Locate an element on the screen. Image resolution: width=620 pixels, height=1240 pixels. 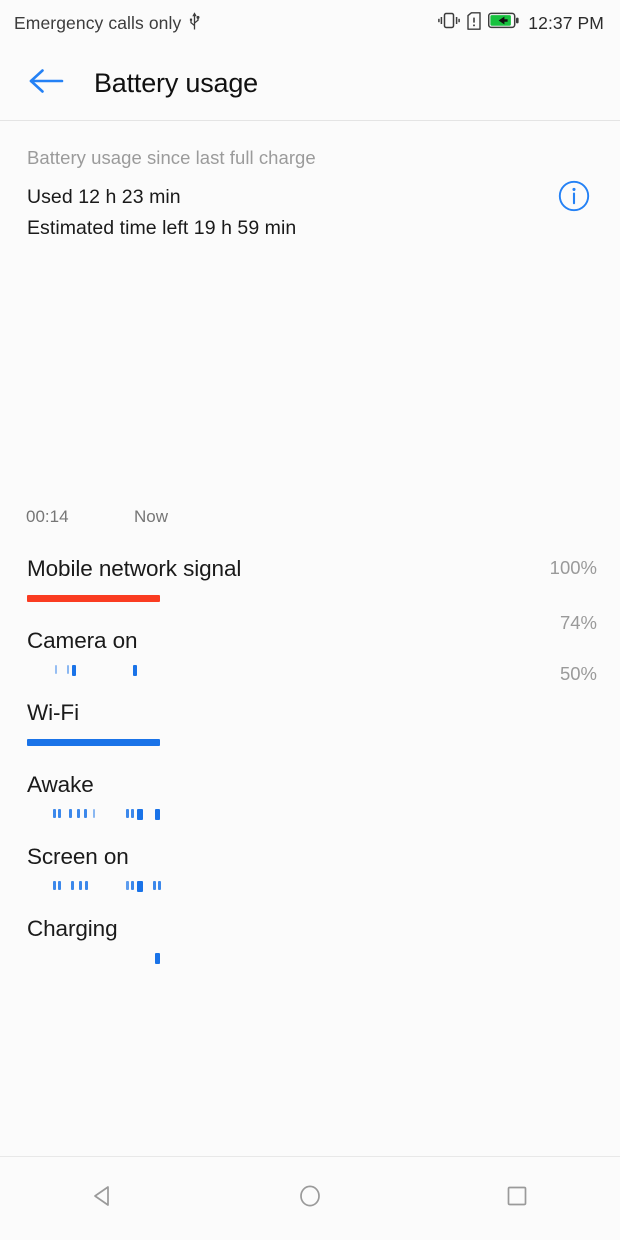
usb-icon is located at coordinates (194, 23).